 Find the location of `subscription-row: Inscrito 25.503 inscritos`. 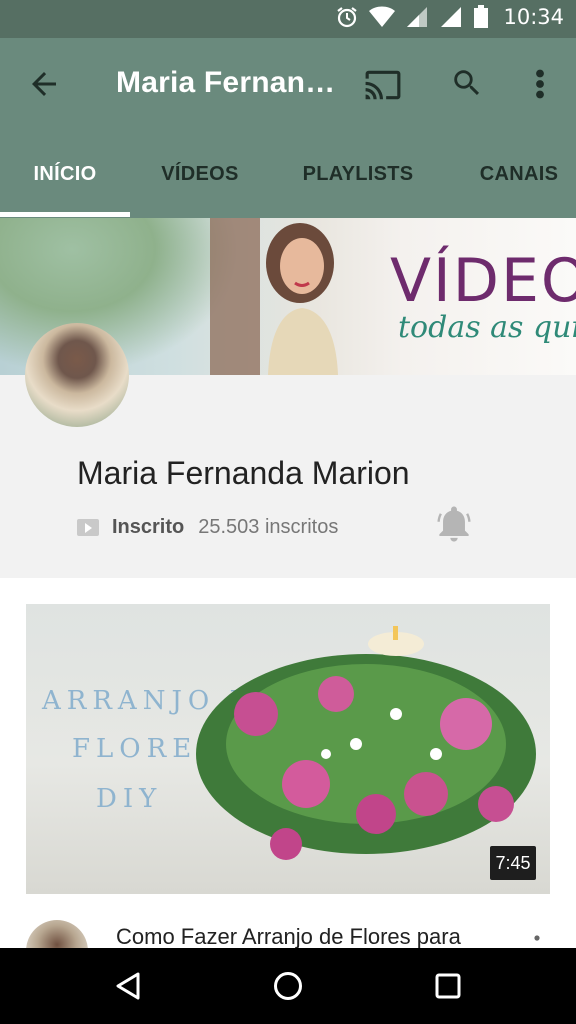

subscription-row: Inscrito 25.503 inscritos is located at coordinates (207, 527).